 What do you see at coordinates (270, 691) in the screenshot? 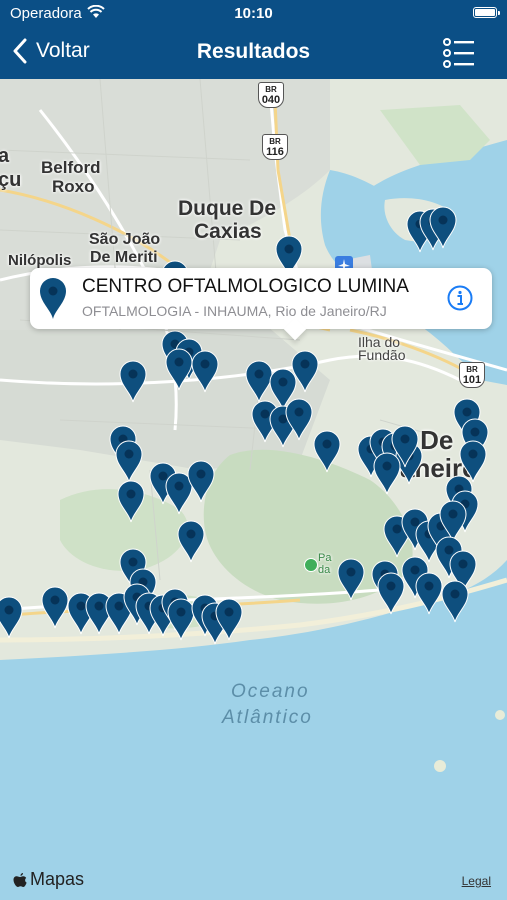
I see `map-label-oceano: Oceano` at bounding box center [270, 691].